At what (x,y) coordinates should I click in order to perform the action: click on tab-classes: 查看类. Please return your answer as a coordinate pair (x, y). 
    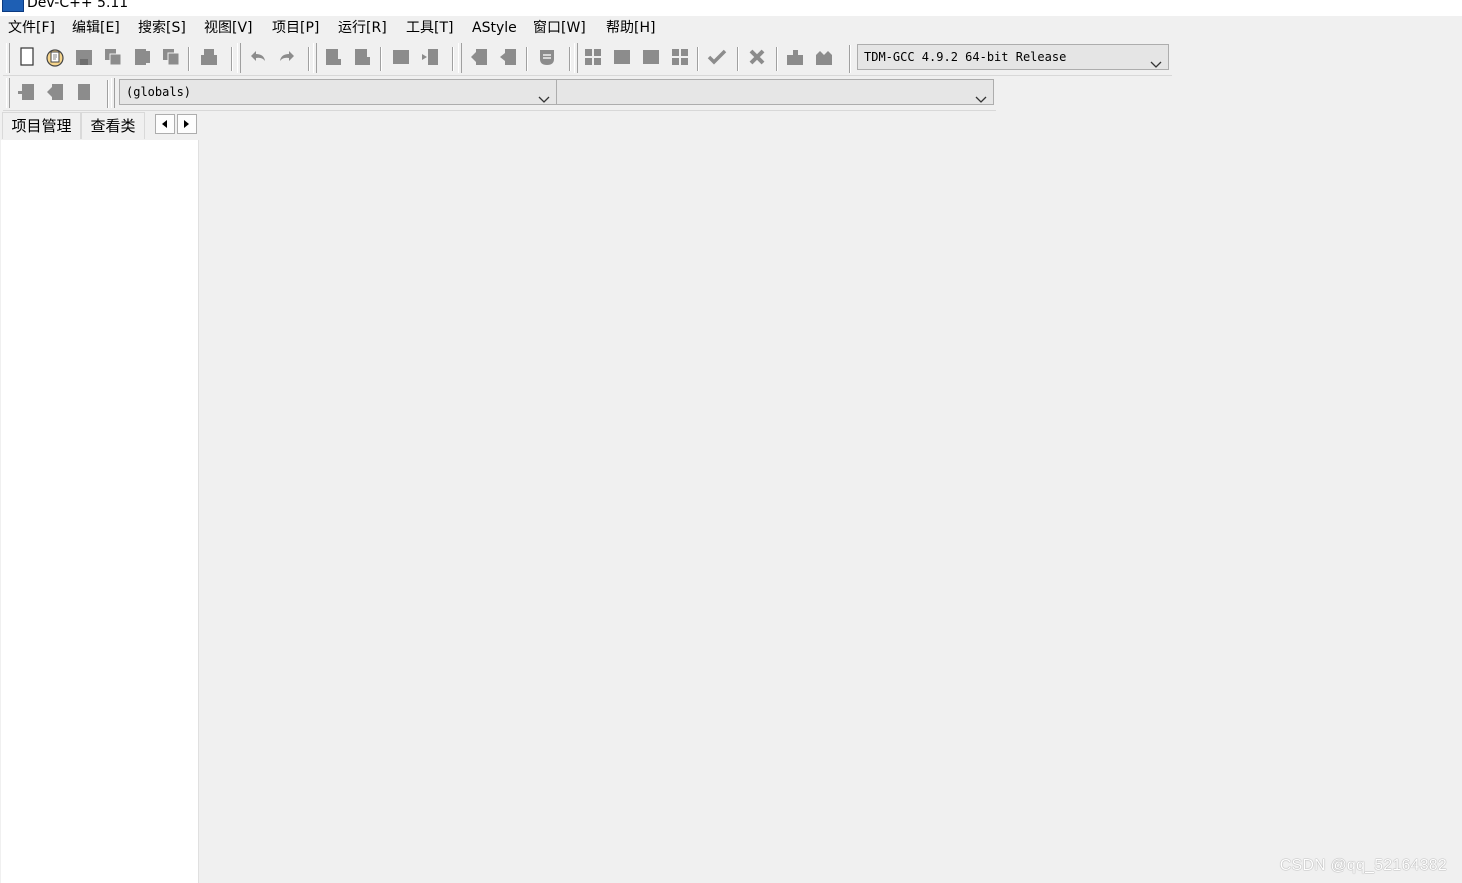
    Looking at the image, I should click on (113, 125).